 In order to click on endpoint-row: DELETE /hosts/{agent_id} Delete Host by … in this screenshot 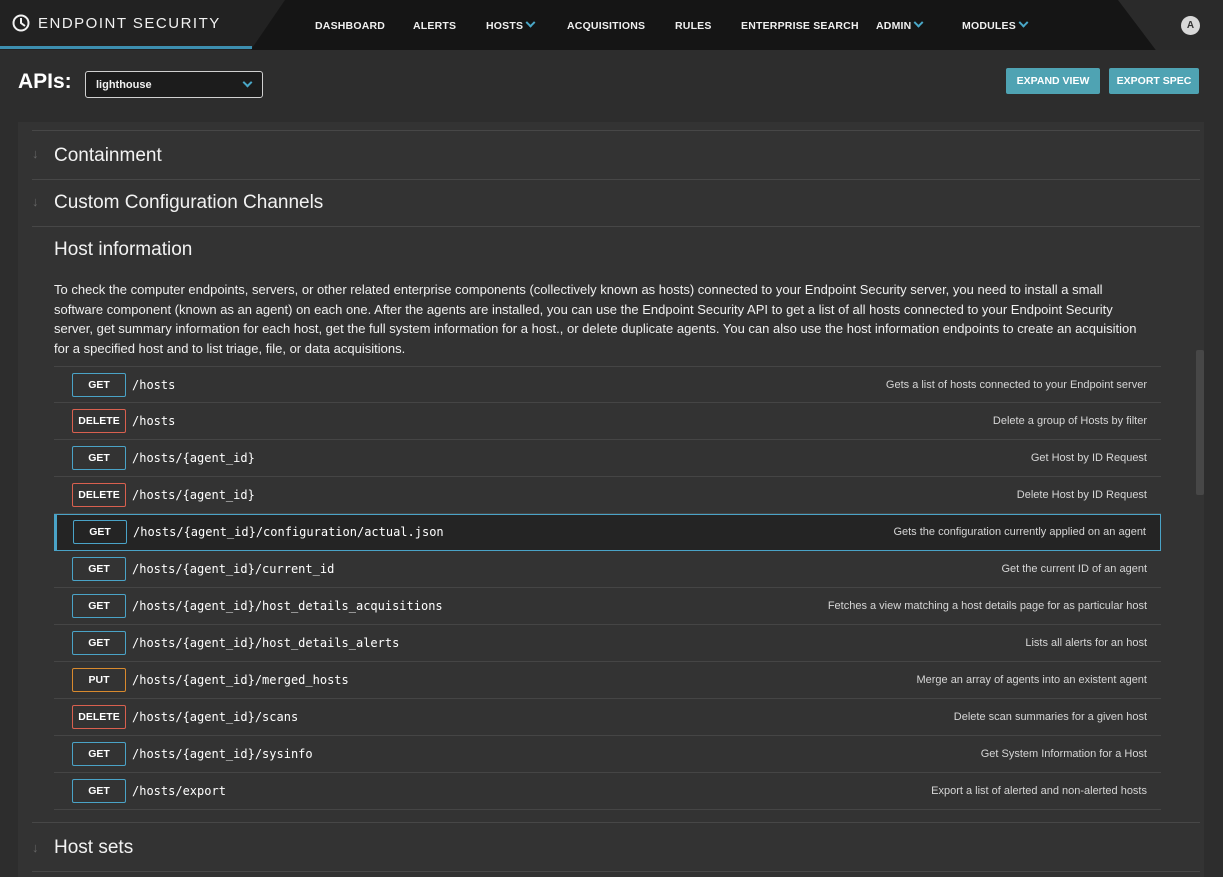, I will do `click(607, 495)`.